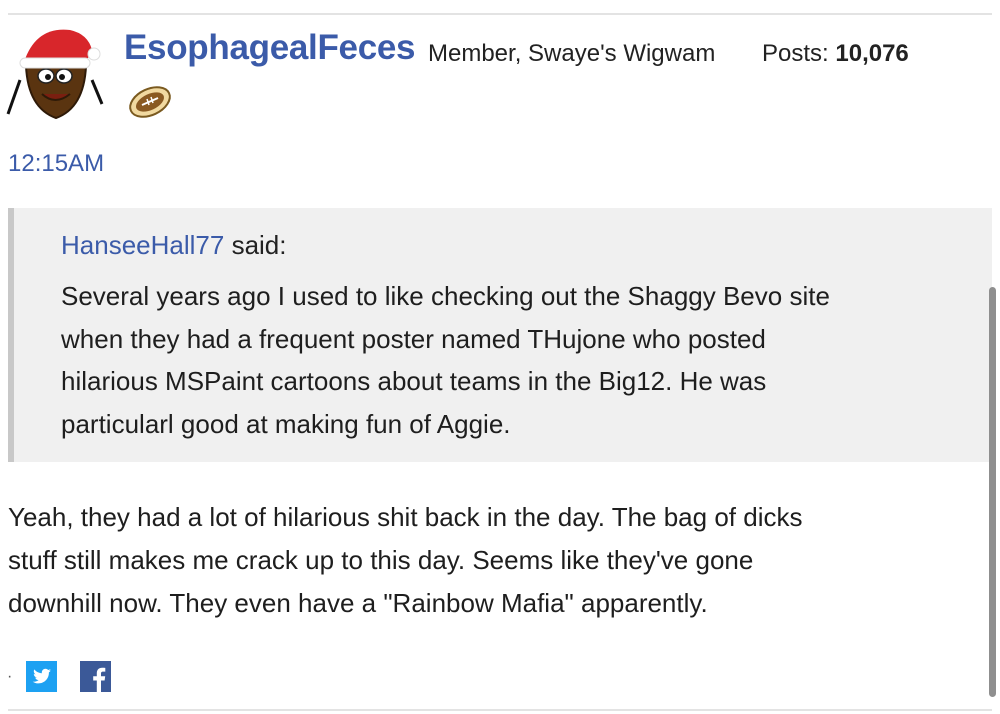  Describe the element at coordinates (95, 676) in the screenshot. I see `facebook-icon` at that location.